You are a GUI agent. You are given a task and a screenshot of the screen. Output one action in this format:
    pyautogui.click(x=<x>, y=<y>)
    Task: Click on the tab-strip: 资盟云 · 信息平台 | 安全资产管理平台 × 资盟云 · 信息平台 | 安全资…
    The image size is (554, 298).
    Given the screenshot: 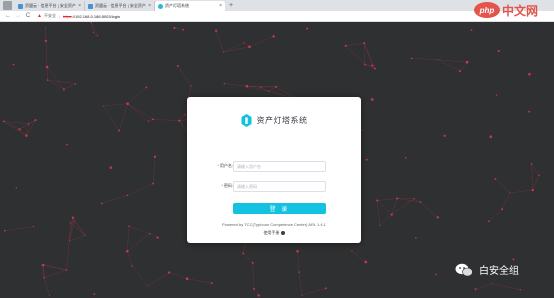 What is the action you would take?
    pyautogui.click(x=277, y=5)
    